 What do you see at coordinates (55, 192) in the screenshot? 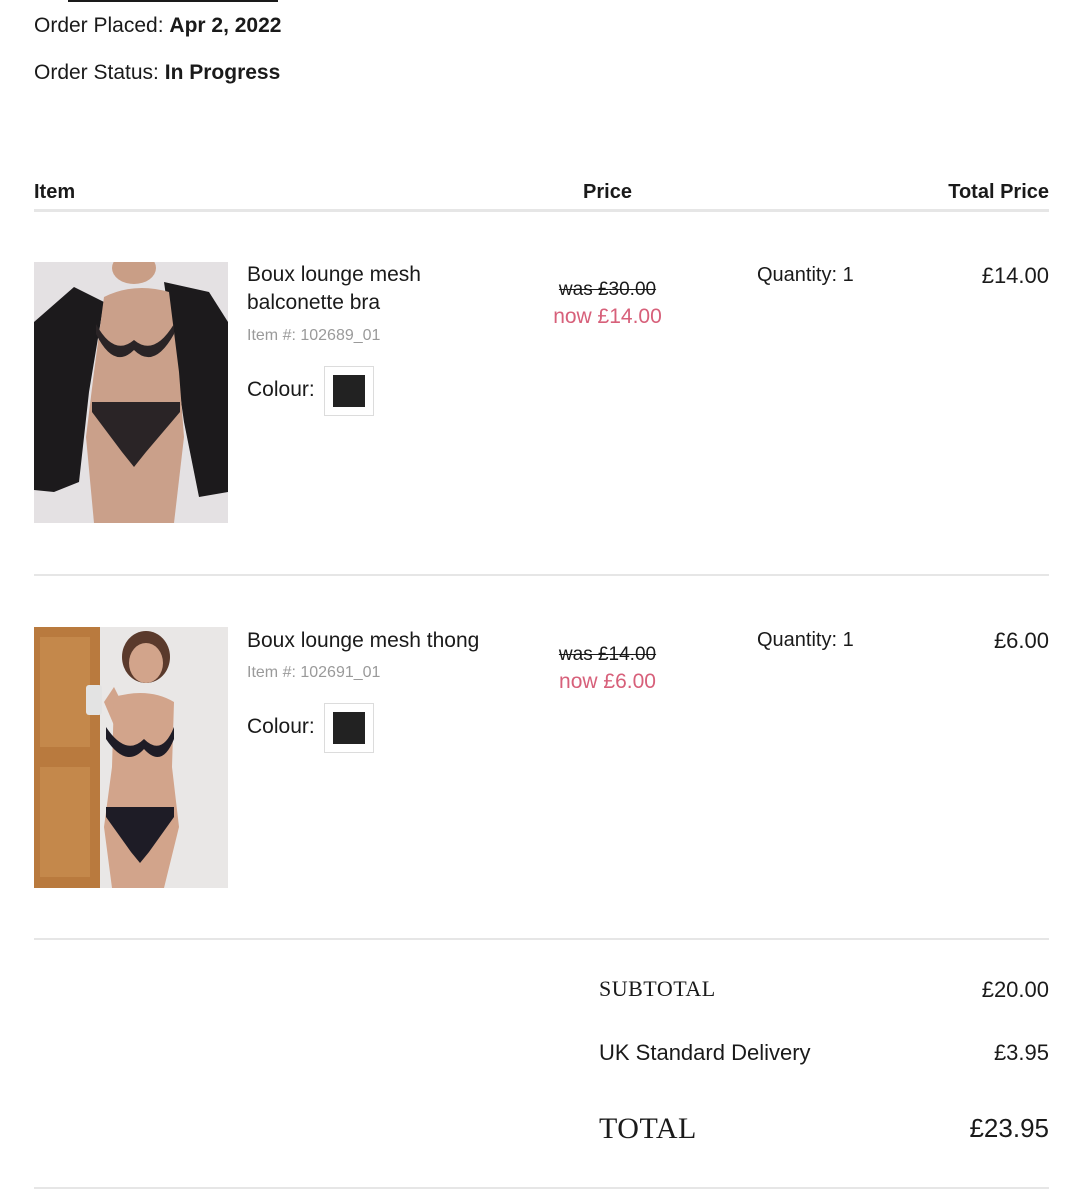
I see `column-header-item: Item` at bounding box center [55, 192].